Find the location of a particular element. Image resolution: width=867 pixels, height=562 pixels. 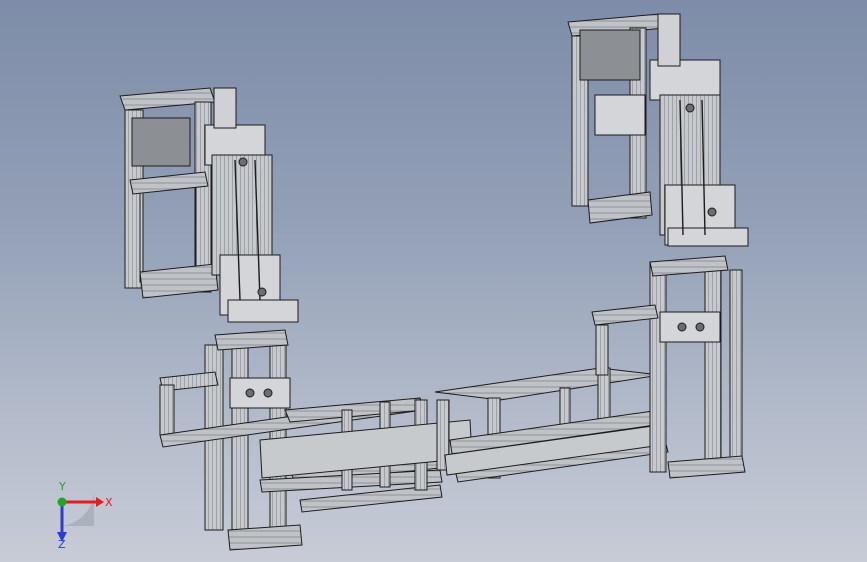

right-upper-module is located at coordinates (658, 130).